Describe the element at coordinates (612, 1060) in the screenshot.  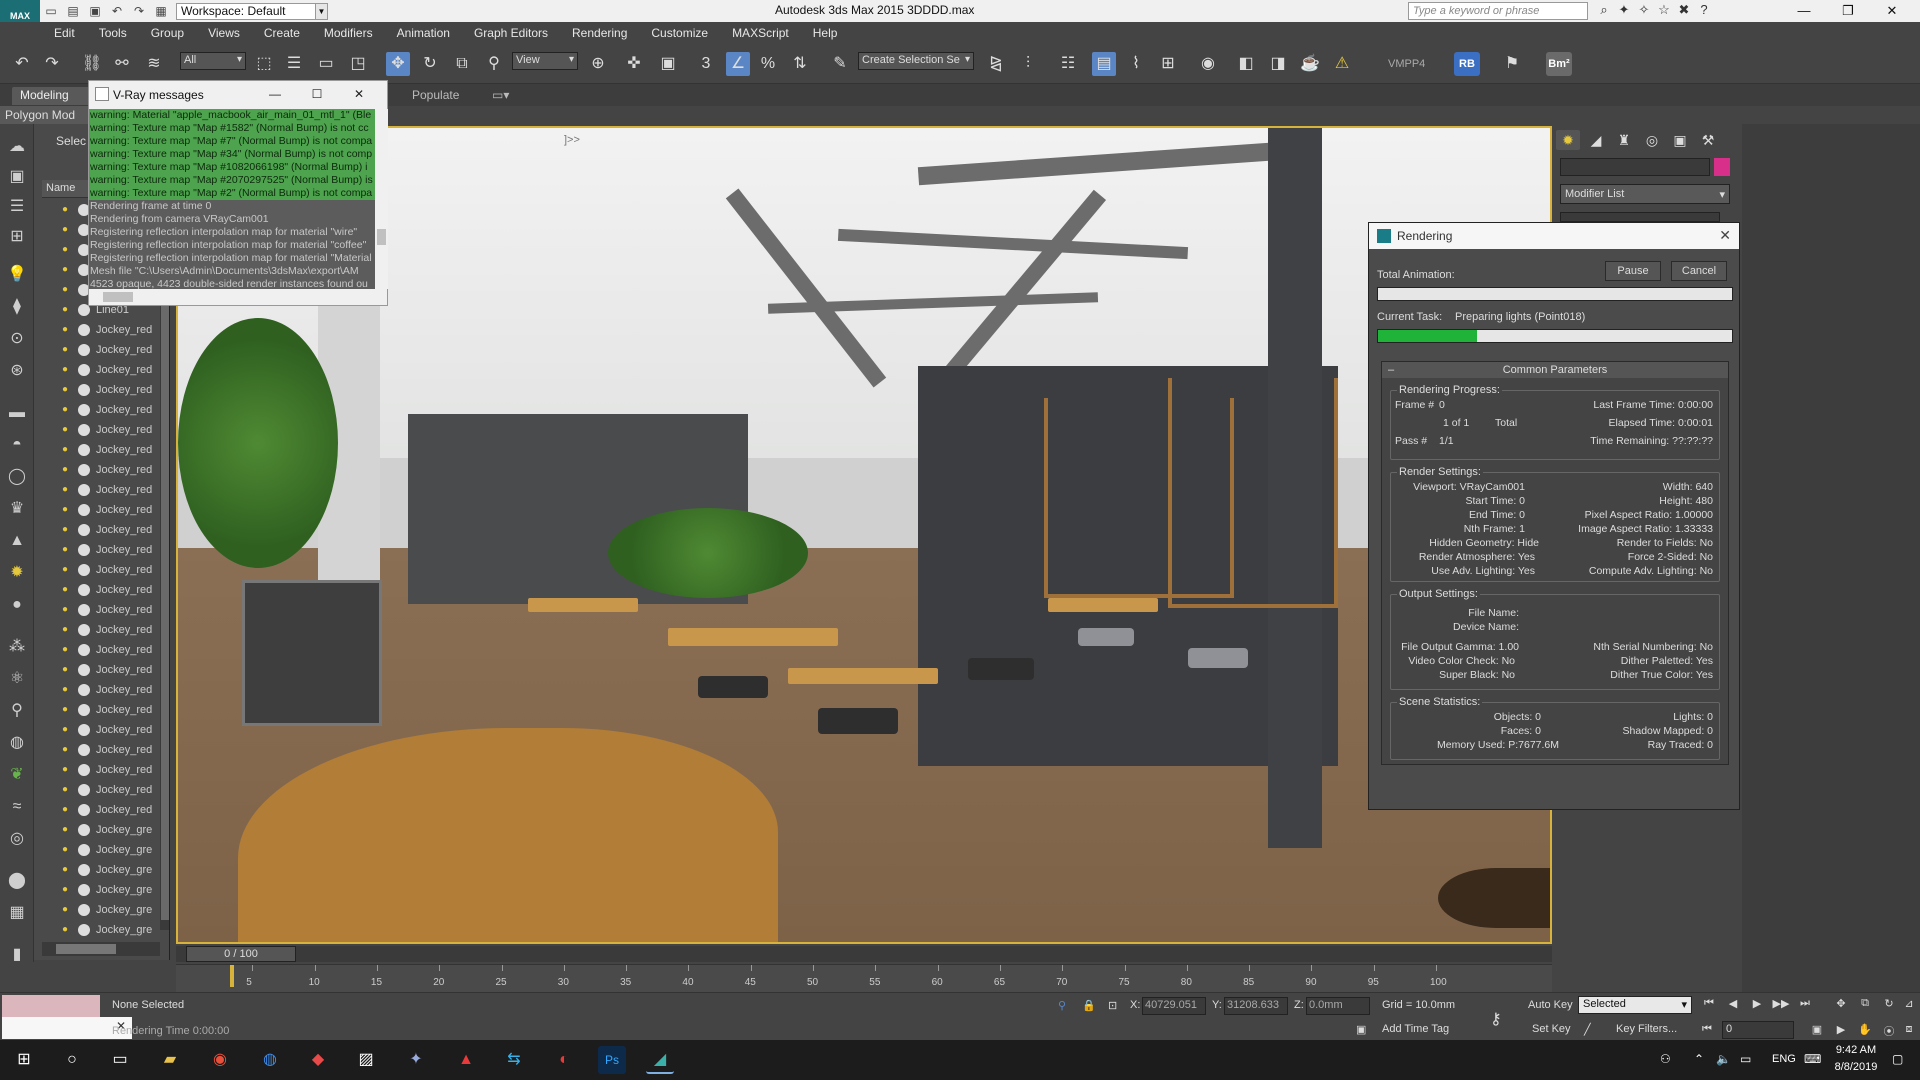
I see `photoshop-icon: Ps` at that location.